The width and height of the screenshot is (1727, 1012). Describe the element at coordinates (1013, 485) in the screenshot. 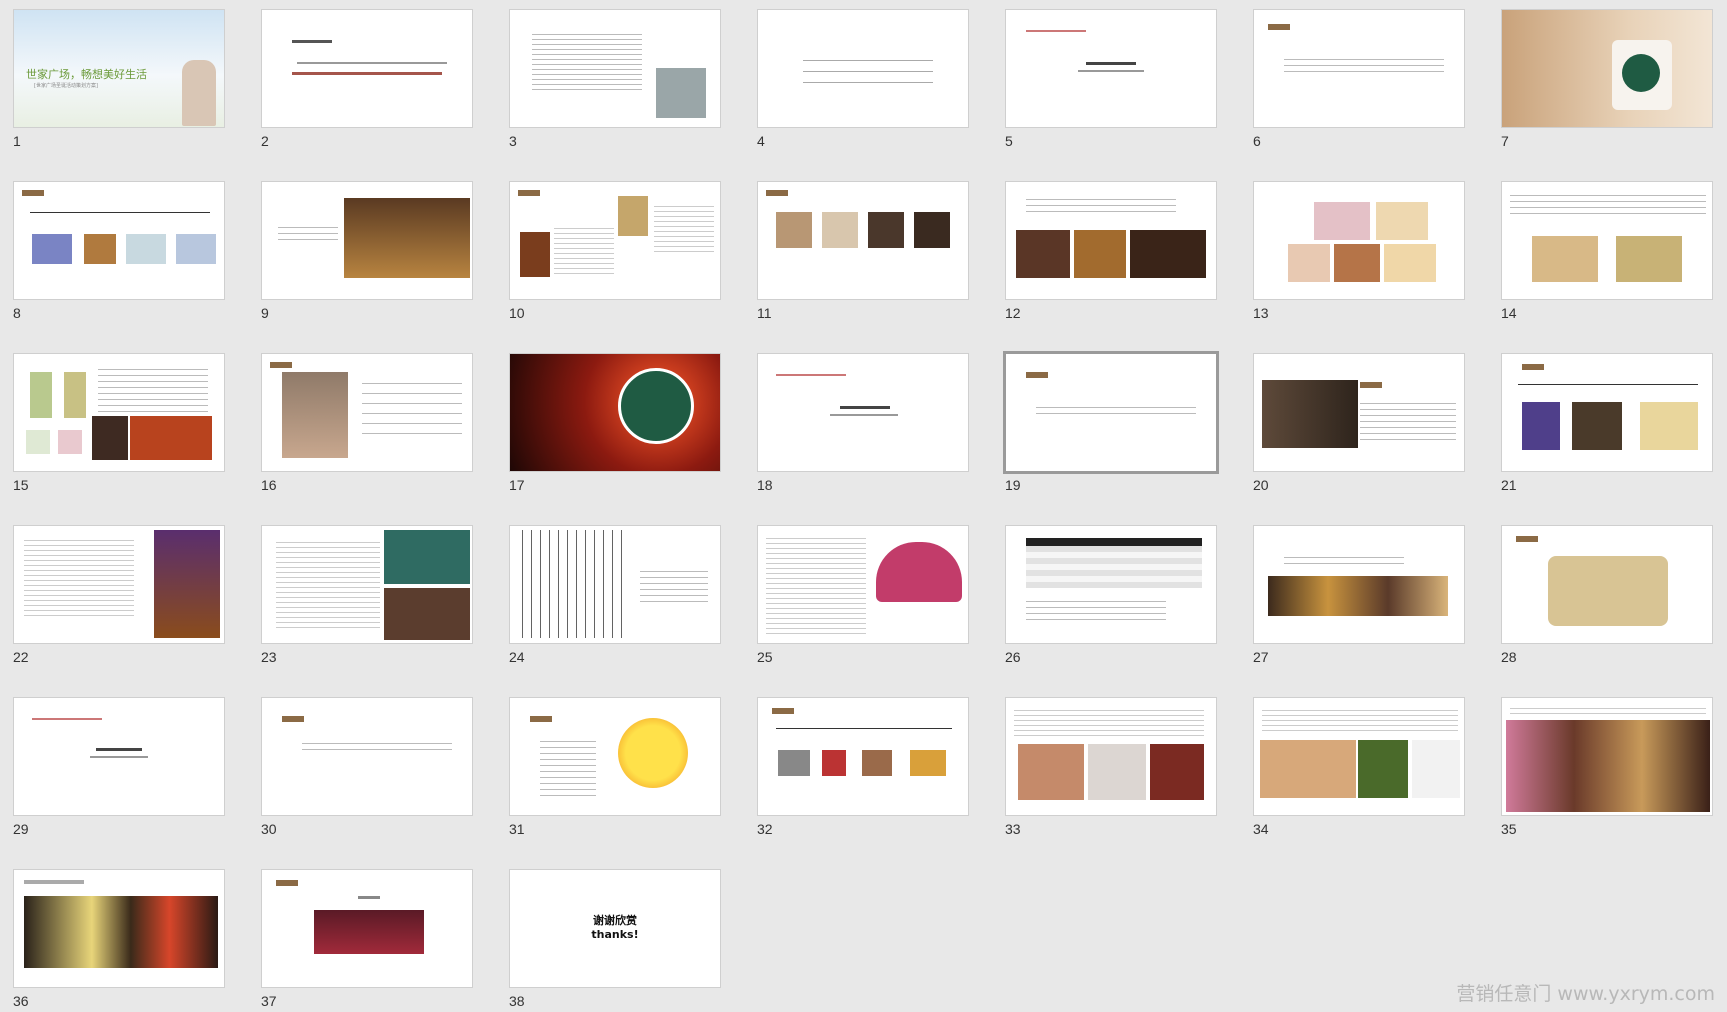

I see `slide-number: 19` at that location.